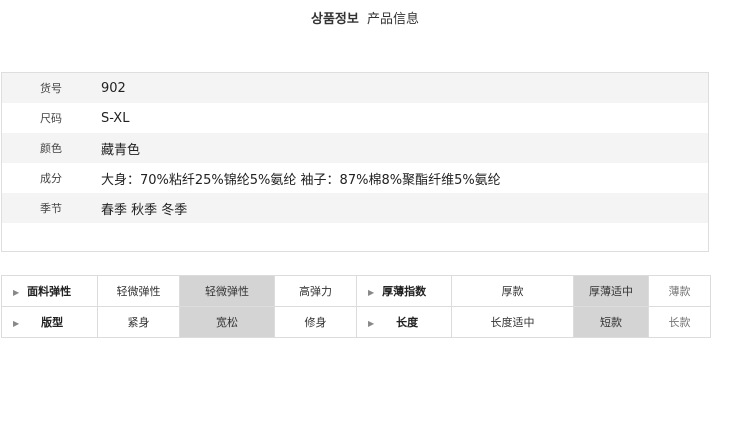 The width and height of the screenshot is (750, 431). I want to click on info-row-size: 尺码 S-XL, so click(355, 118).